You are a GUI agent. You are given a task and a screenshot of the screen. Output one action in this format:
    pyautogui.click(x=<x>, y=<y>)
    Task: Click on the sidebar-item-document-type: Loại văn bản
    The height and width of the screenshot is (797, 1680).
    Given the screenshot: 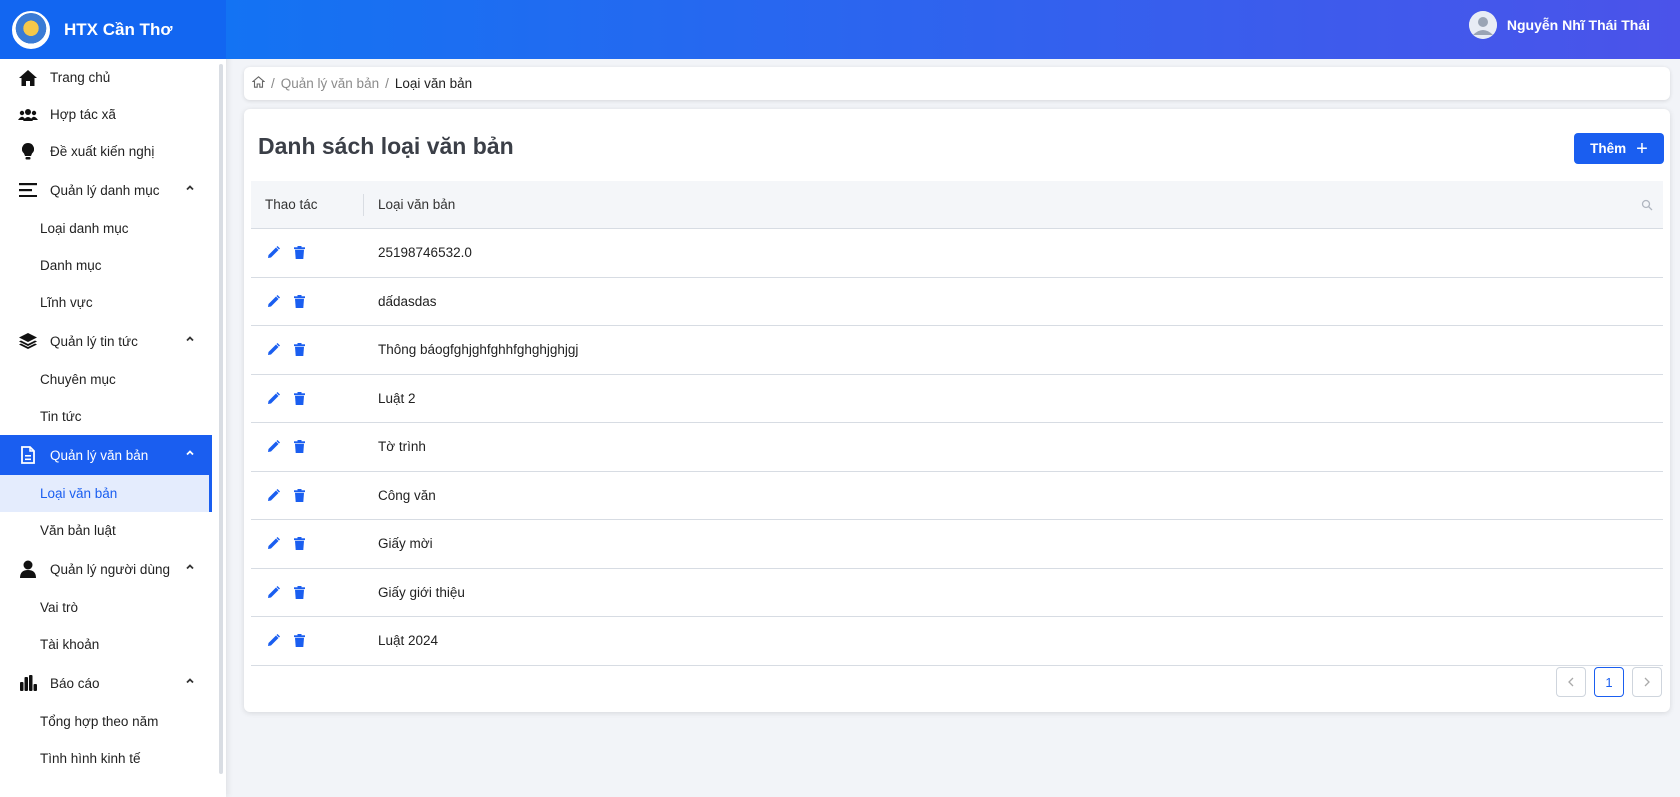 What is the action you would take?
    pyautogui.click(x=106, y=493)
    